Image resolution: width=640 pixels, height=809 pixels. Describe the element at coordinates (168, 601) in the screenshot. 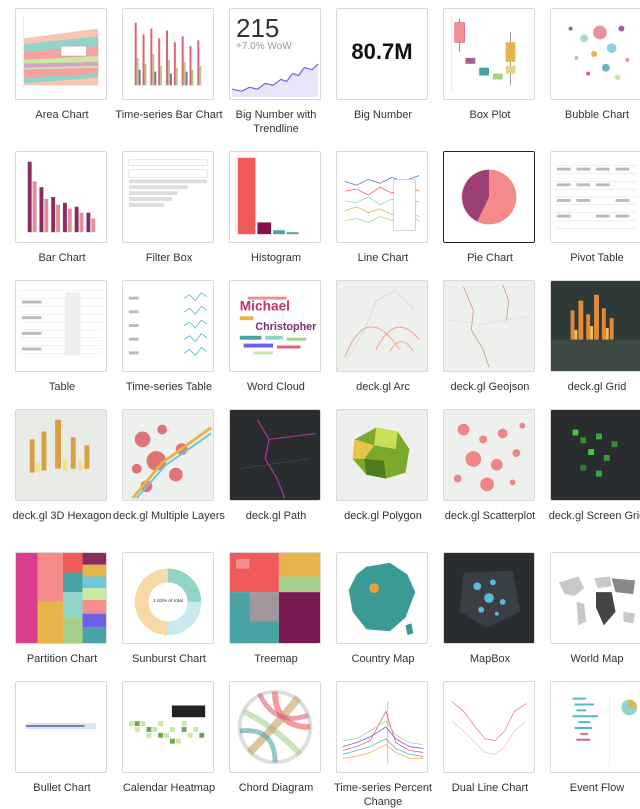

I see `sunburst-center-text: 1.83% of total` at that location.